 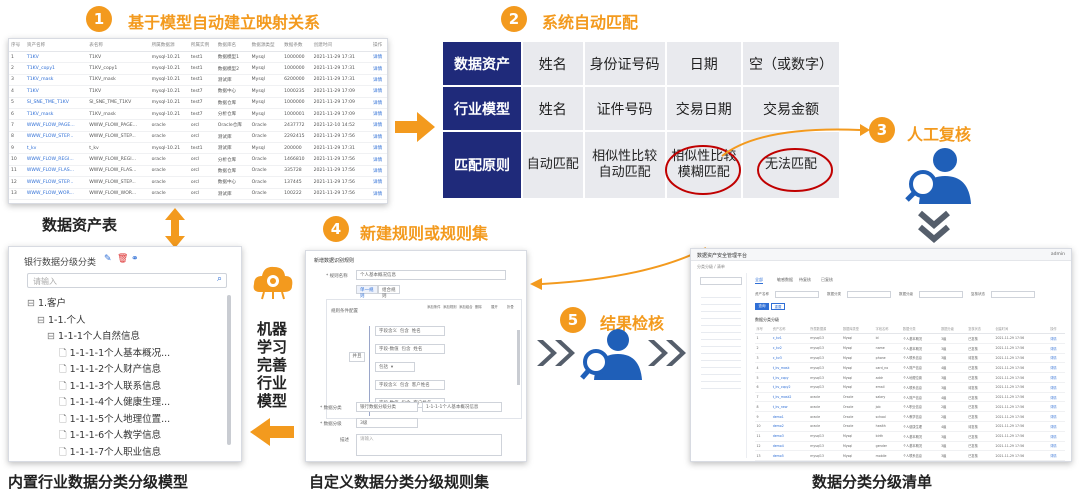 I want to click on rule-toolbar-button: 删除, so click(x=478, y=306).